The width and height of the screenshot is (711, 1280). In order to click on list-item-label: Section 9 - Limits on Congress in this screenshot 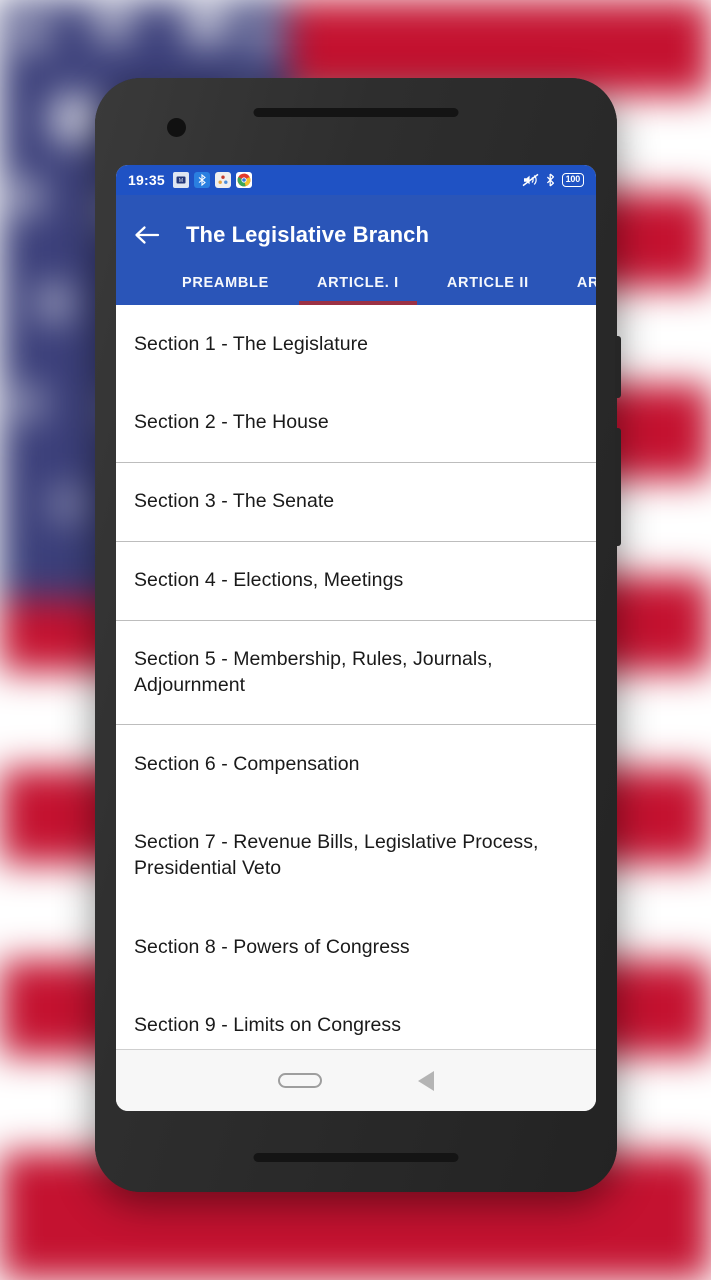, I will do `click(268, 1025)`.